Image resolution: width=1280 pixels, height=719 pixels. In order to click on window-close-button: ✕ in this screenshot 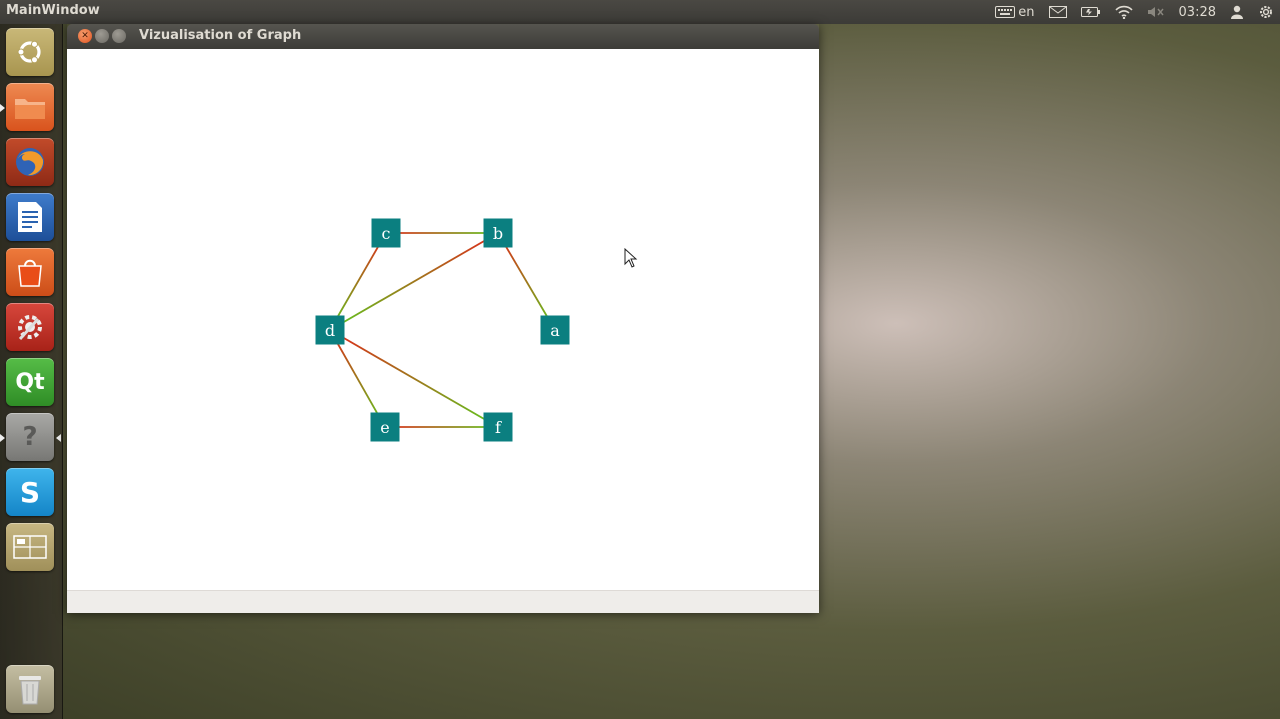, I will do `click(85, 36)`.